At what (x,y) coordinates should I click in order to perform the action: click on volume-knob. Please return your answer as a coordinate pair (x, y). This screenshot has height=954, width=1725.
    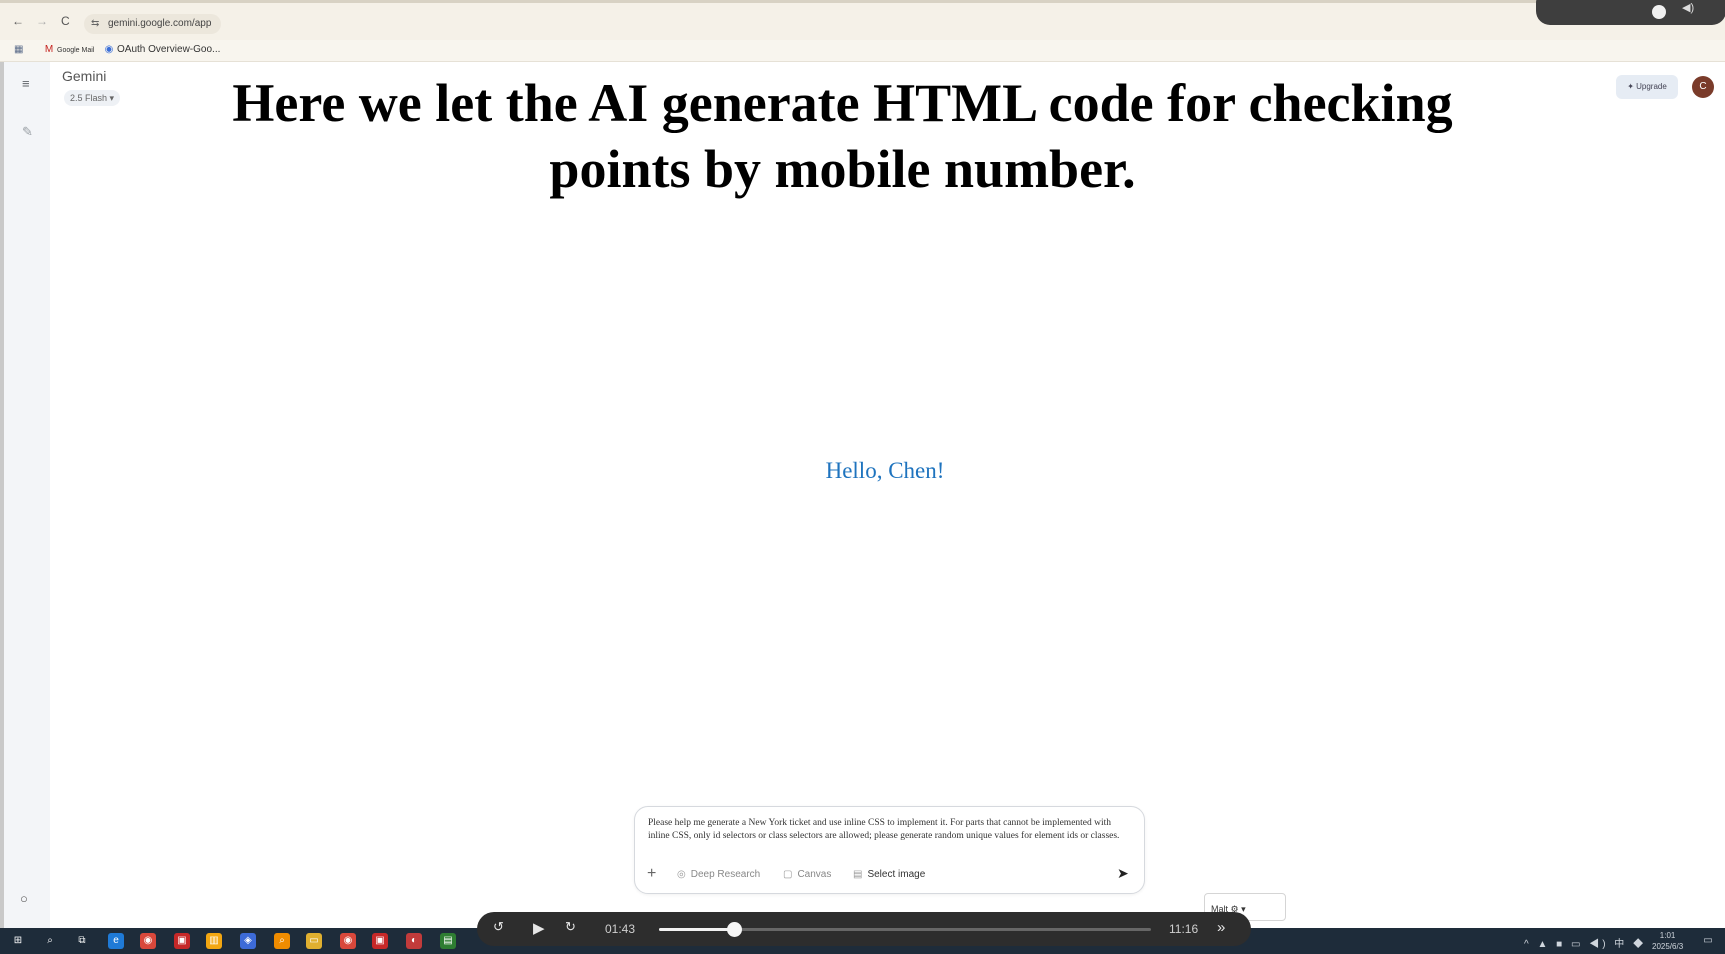
    Looking at the image, I should click on (1659, 12).